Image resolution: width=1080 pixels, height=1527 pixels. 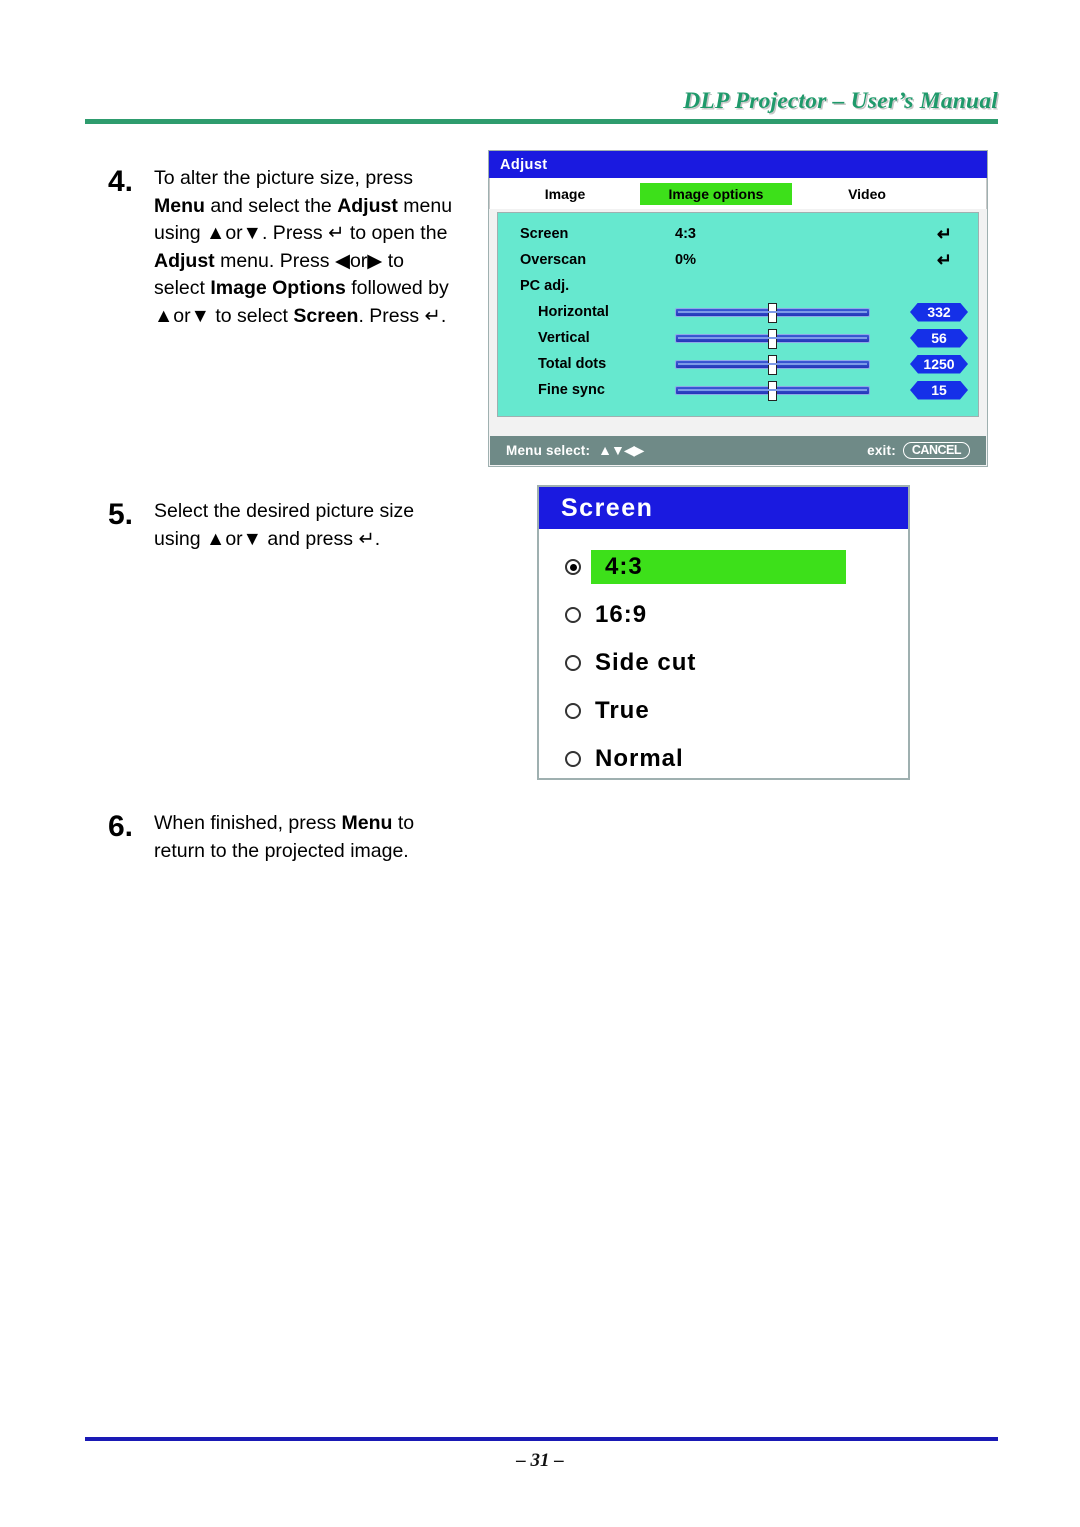 What do you see at coordinates (541, 109) in the screenshot?
I see `page-header: DLP Projector – User’s Manual` at bounding box center [541, 109].